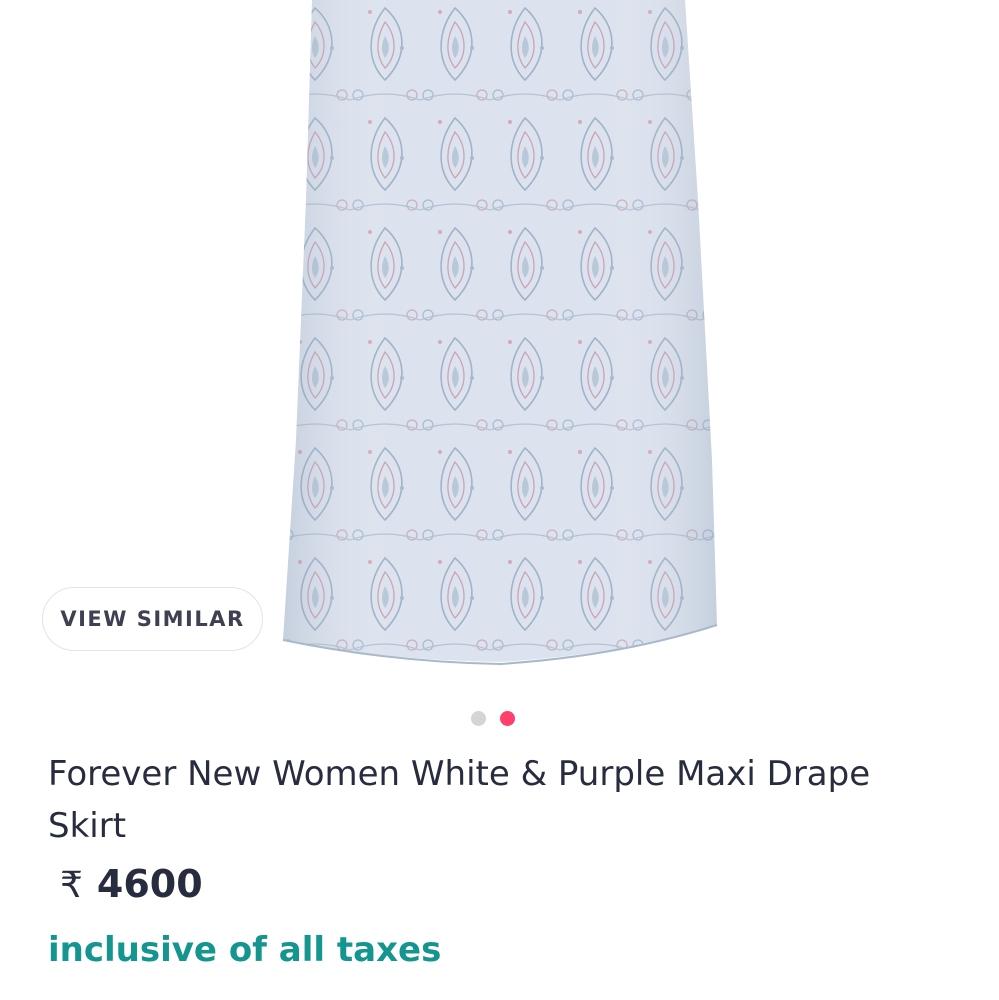  What do you see at coordinates (507, 718) in the screenshot?
I see `pager-dot-active` at bounding box center [507, 718].